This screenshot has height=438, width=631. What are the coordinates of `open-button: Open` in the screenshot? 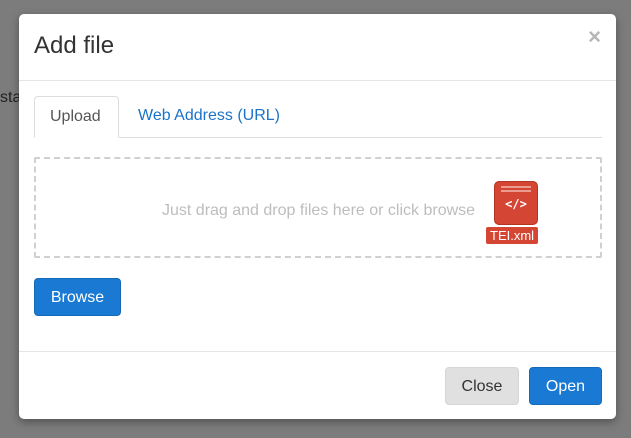 It's located at (565, 386).